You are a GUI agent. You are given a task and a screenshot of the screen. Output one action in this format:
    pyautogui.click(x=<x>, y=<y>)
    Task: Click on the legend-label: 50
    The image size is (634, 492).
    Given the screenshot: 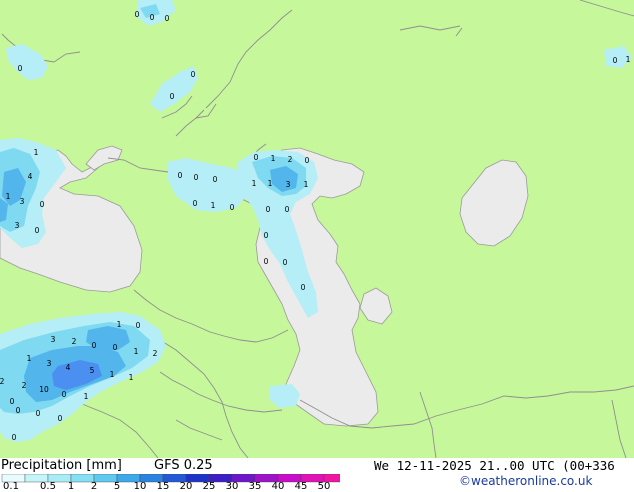 What is the action you would take?
    pyautogui.click(x=324, y=486)
    